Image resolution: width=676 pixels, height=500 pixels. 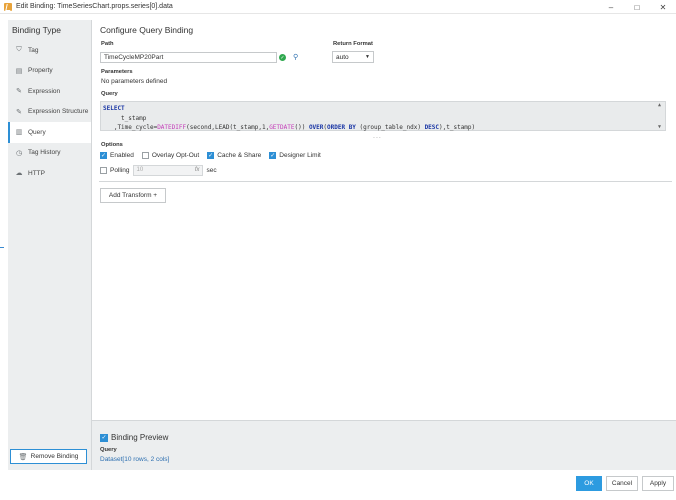 I want to click on return-format-label: Return Format, so click(x=353, y=44).